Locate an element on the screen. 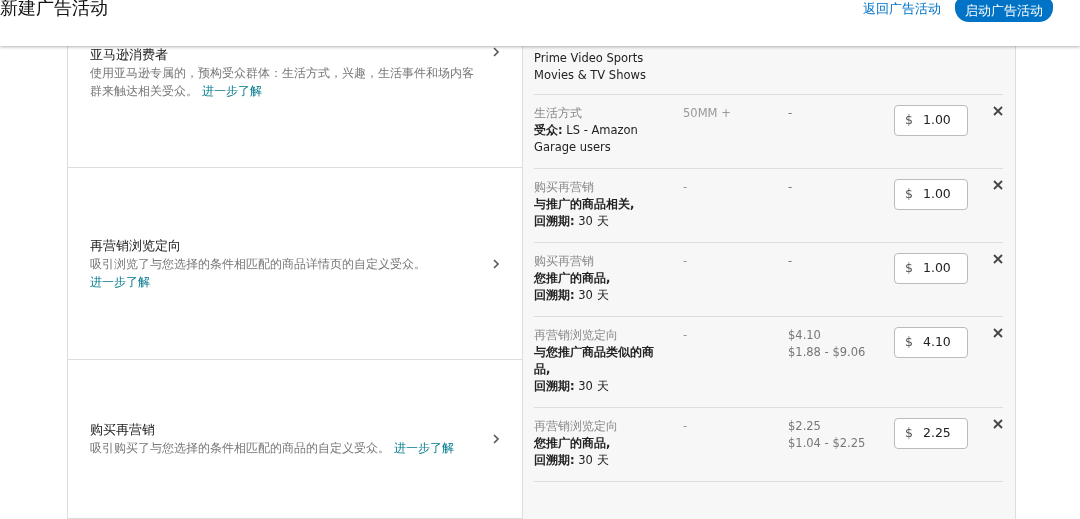 This screenshot has height=519, width=1080. suggested-bid: $1.04 - $2.25 is located at coordinates (827, 443).